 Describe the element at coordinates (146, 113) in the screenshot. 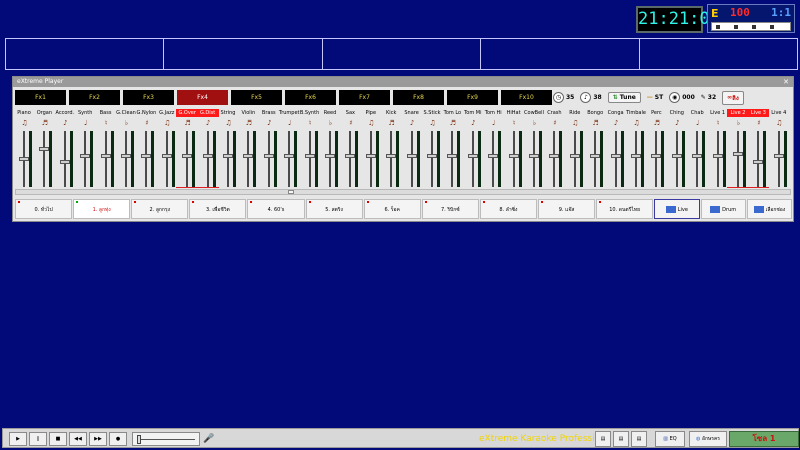

I see `channel-label: G.Nylon` at that location.